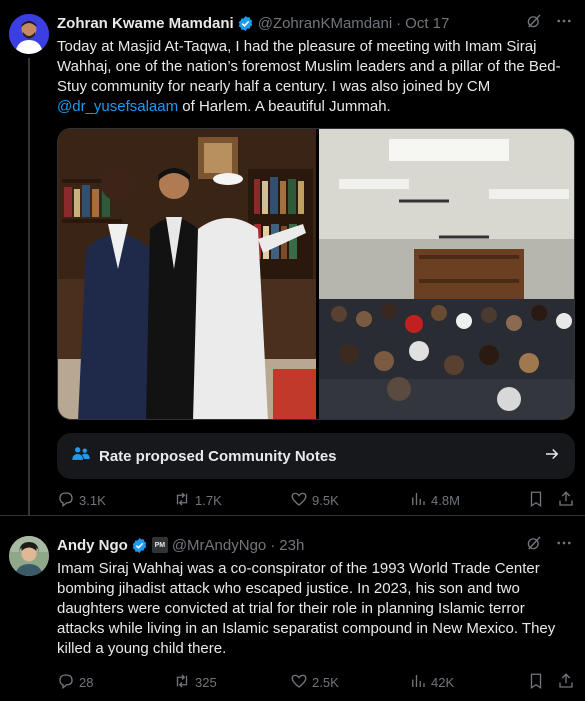 This screenshot has height=701, width=585. I want to click on community-notes-button: Rate proposed Community Notes, so click(316, 456).